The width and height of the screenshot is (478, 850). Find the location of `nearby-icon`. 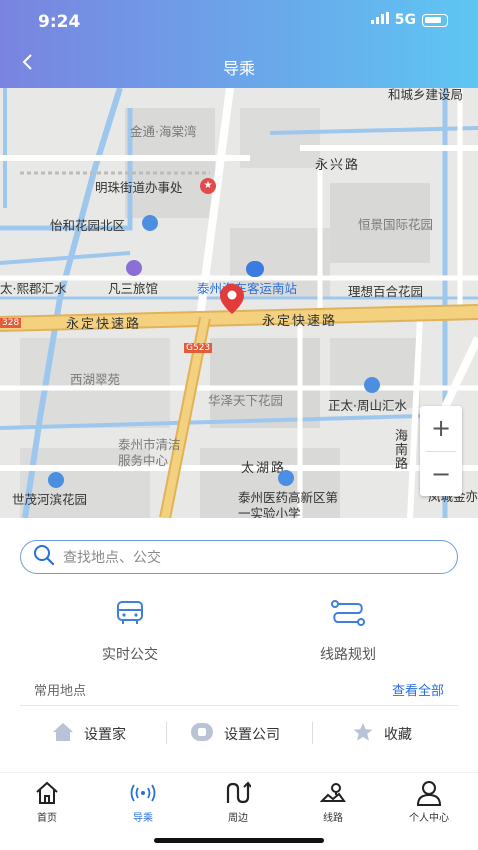

nearby-icon is located at coordinates (238, 793).